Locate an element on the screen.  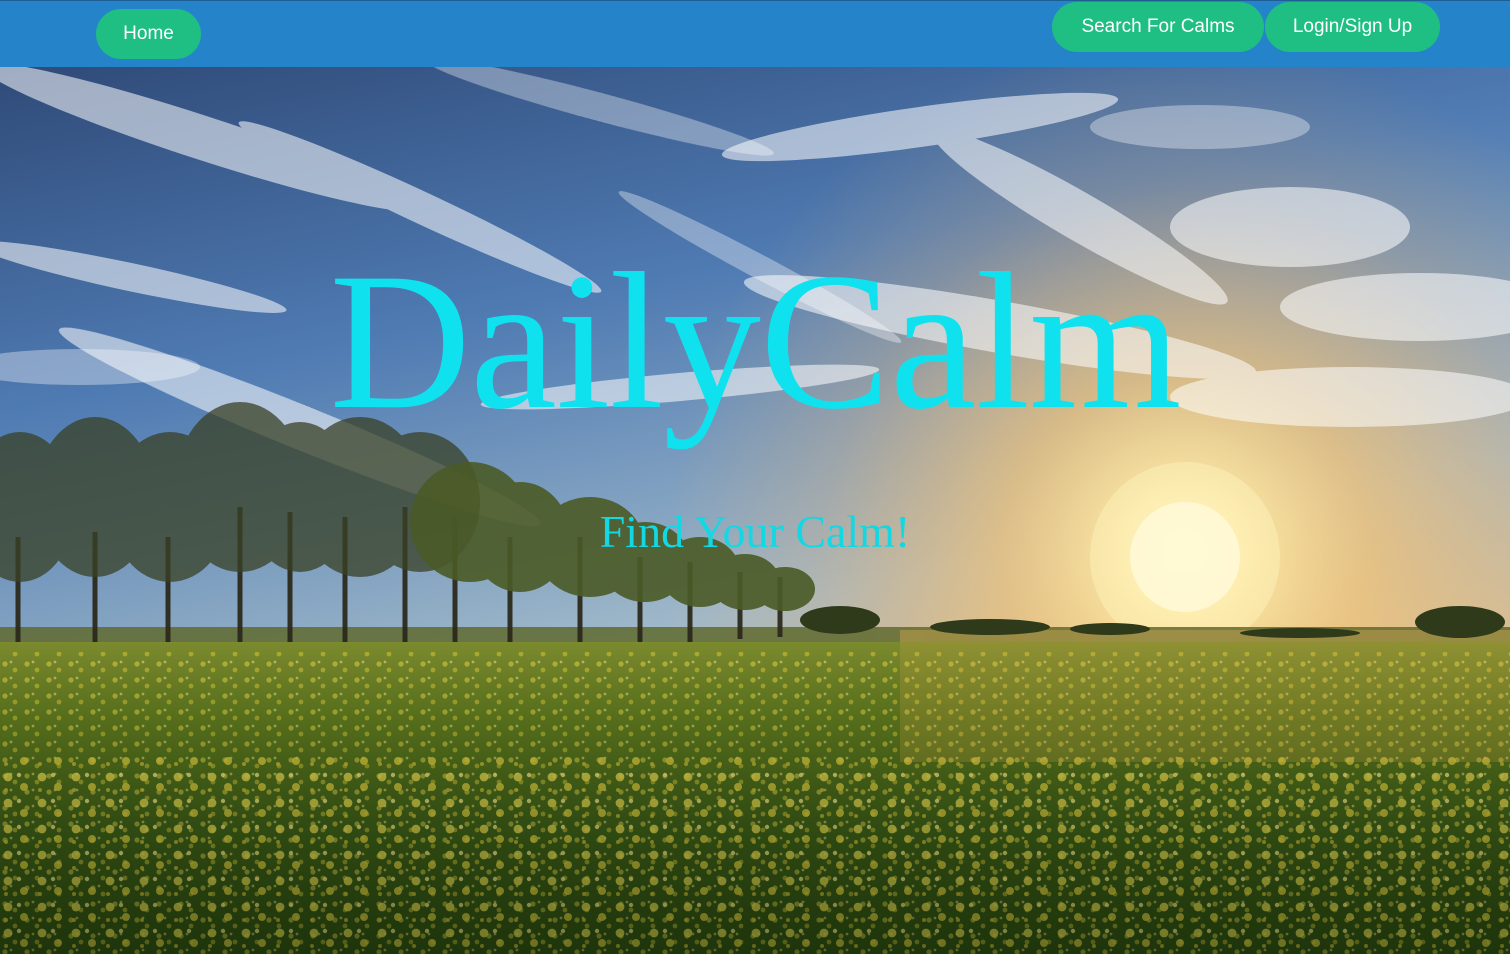
home-button: Home is located at coordinates (148, 34).